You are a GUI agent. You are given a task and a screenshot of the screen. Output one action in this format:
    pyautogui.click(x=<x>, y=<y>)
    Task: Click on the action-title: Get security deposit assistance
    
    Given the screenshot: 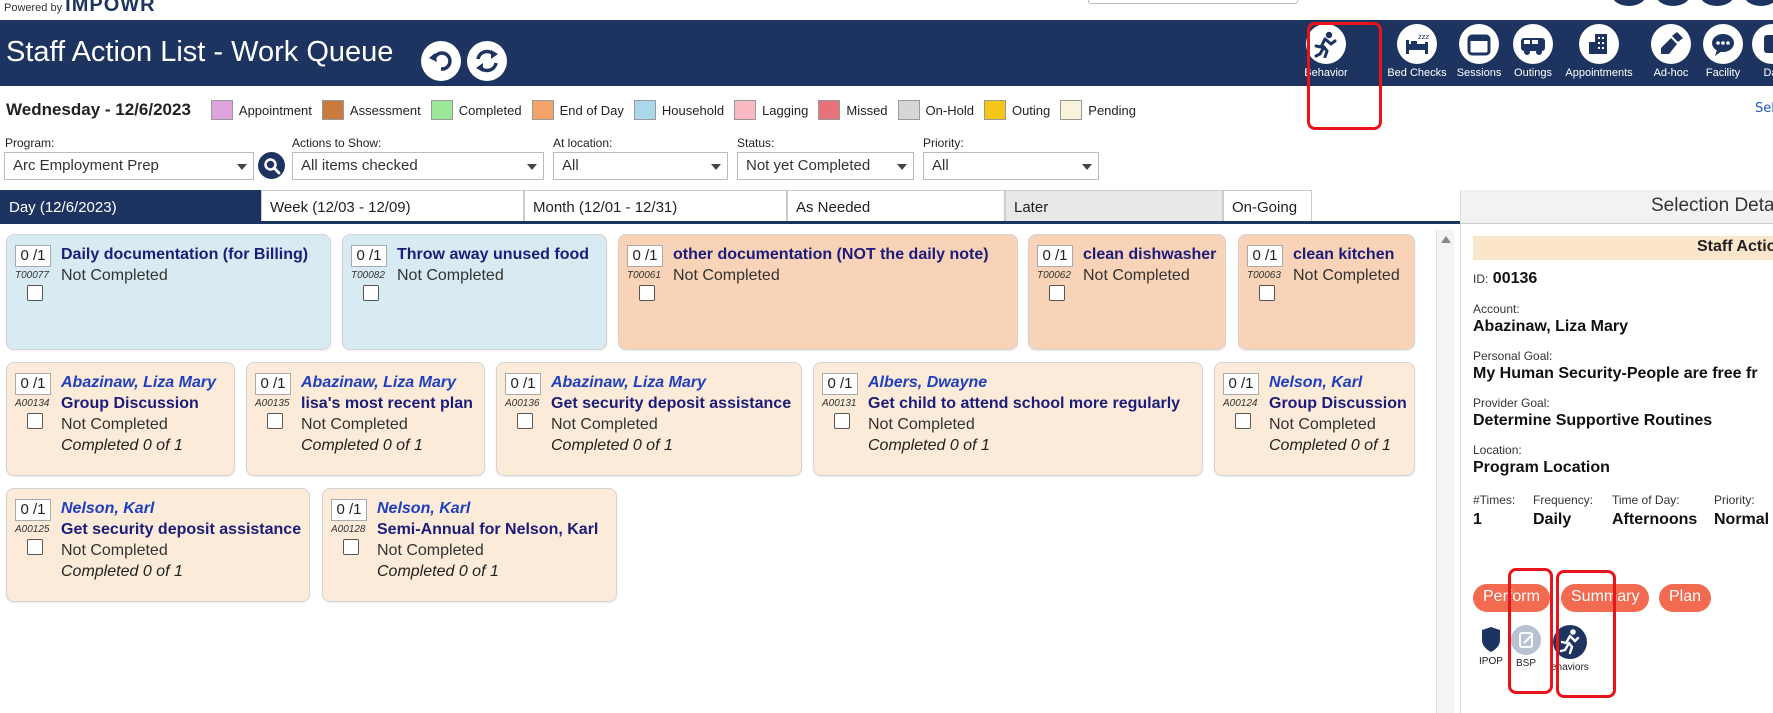 What is the action you would take?
    pyautogui.click(x=181, y=529)
    